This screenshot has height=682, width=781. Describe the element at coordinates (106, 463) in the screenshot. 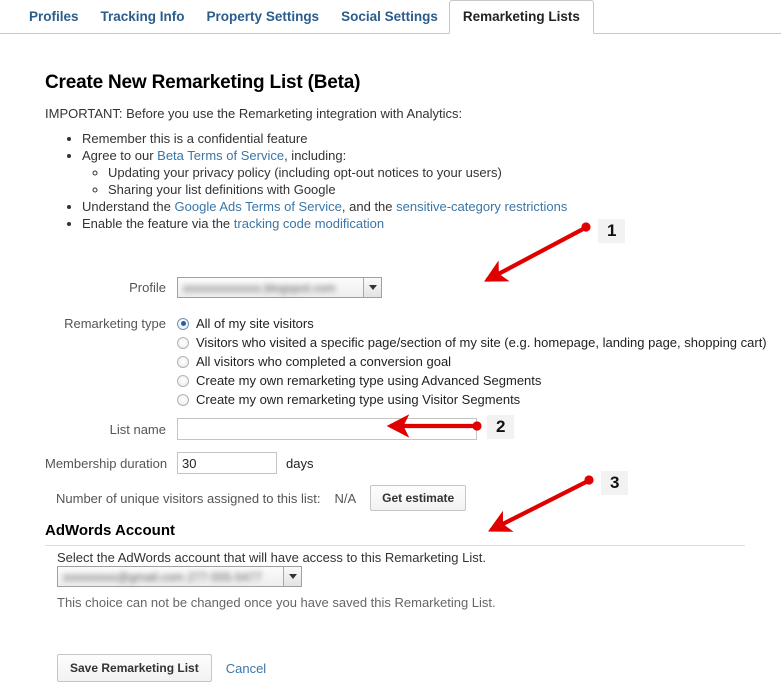

I see `membership-duration-label: Membership duration` at that location.